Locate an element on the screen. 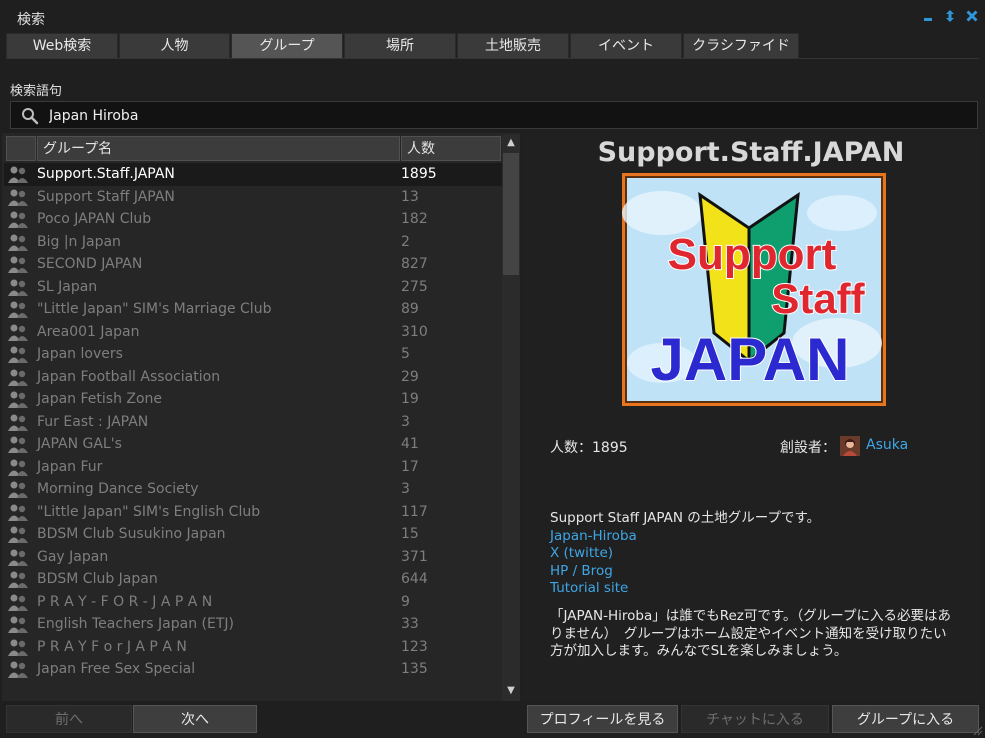 This screenshot has height=738, width=985. group-name-column-header: グループ名 is located at coordinates (218, 148).